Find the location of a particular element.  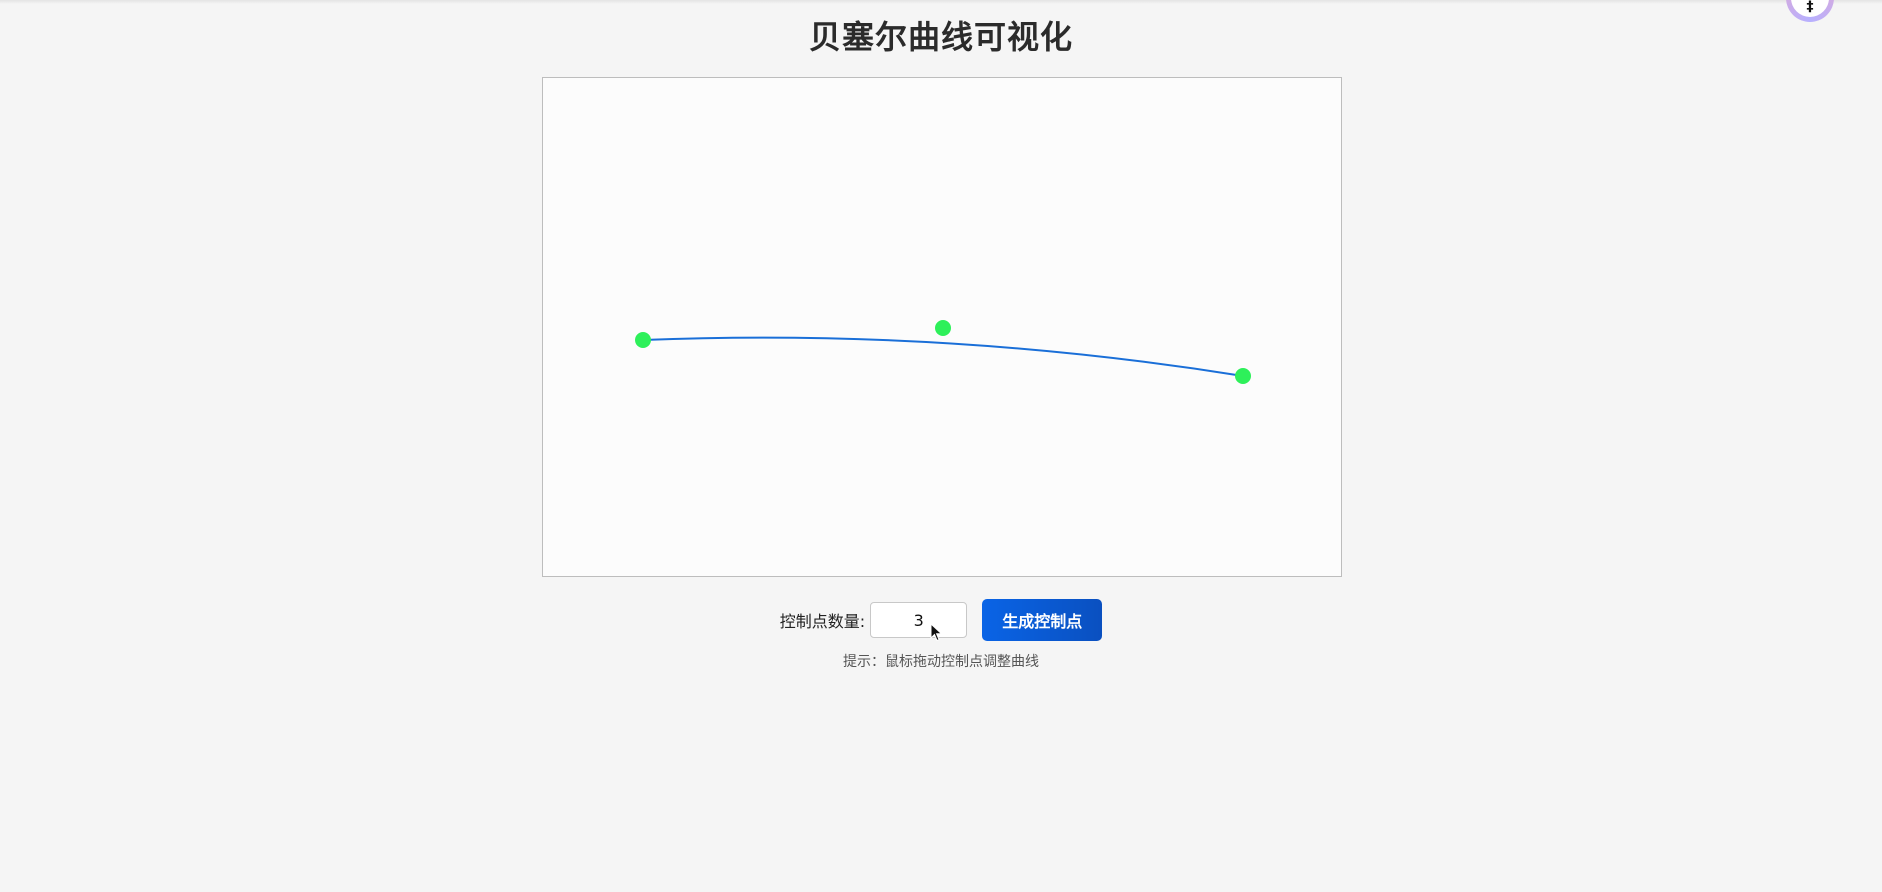

page-title: 贝塞尔曲线可视化 is located at coordinates (940, 37).